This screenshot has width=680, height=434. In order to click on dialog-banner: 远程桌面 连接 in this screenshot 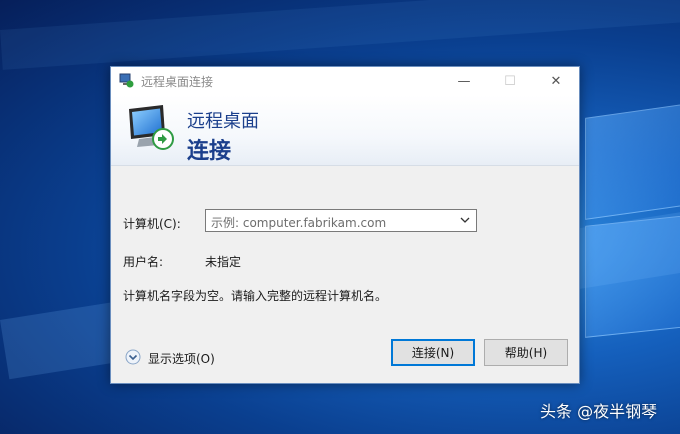, I will do `click(345, 130)`.